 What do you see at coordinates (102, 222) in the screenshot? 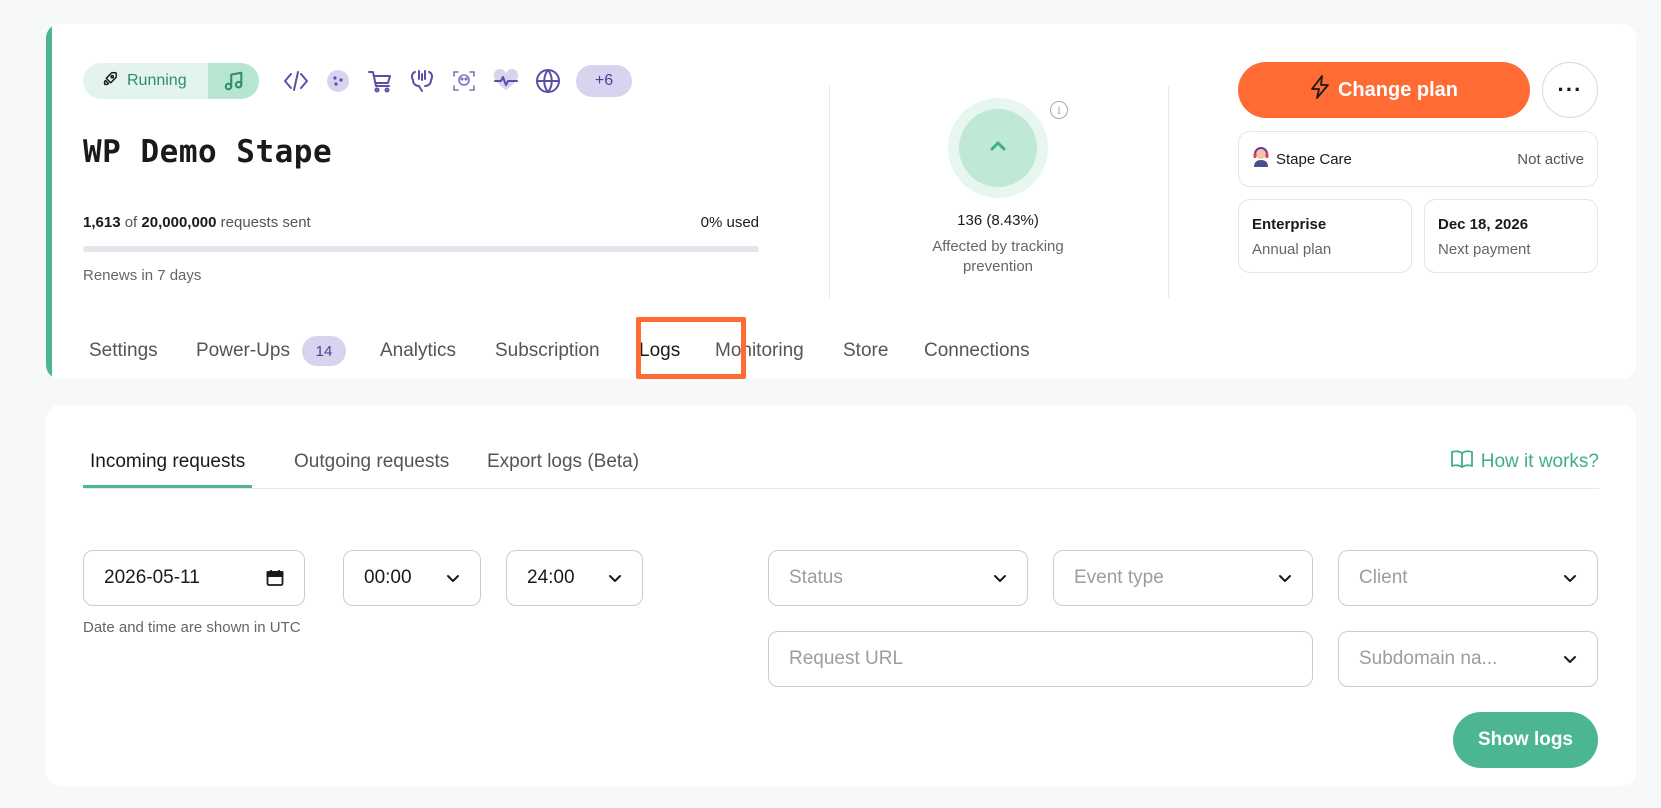
I see `requests-sent: 1,613` at bounding box center [102, 222].